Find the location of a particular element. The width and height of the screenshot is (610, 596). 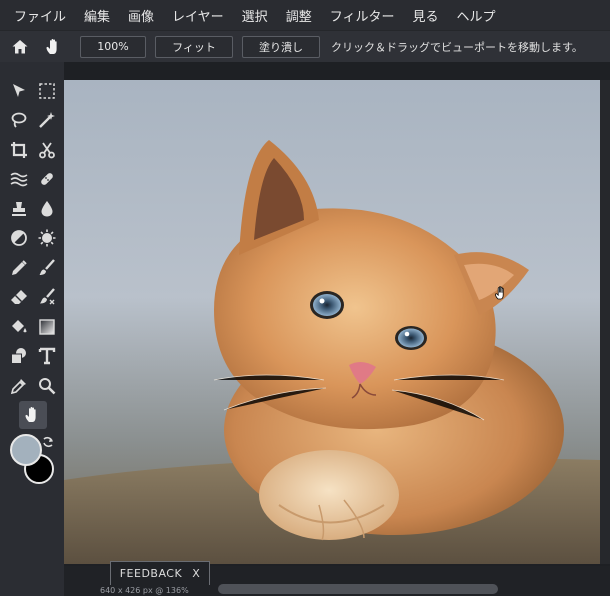

eyedropper-icon is located at coordinates (19, 386).